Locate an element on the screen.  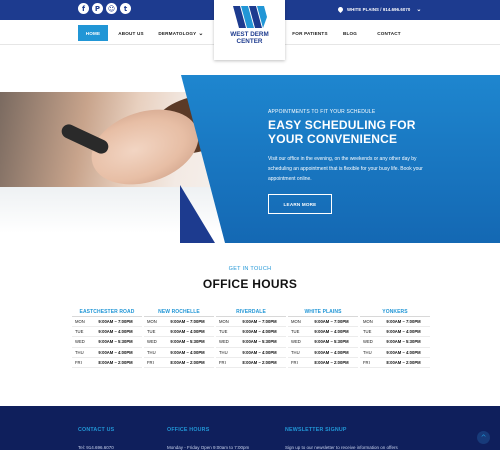
nav-contact: CONTACT is located at coordinates (389, 33).